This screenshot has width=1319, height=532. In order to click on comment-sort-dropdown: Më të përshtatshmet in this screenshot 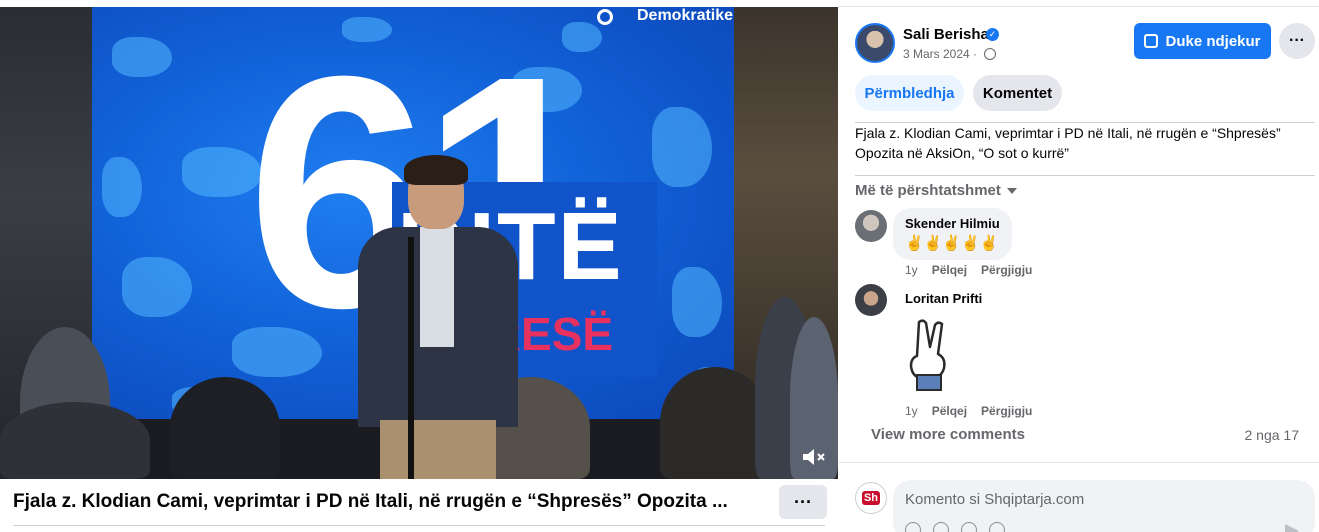, I will do `click(936, 190)`.